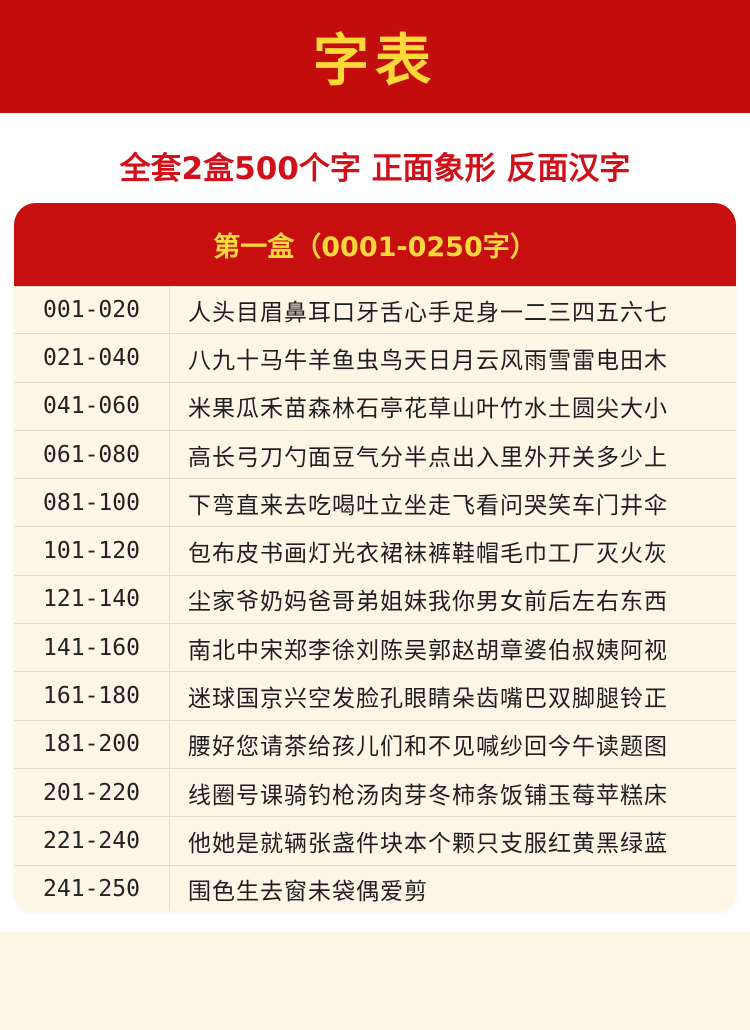 The image size is (750, 1030). I want to click on table-header: 第一盒（0001-0250字）, so click(375, 244).